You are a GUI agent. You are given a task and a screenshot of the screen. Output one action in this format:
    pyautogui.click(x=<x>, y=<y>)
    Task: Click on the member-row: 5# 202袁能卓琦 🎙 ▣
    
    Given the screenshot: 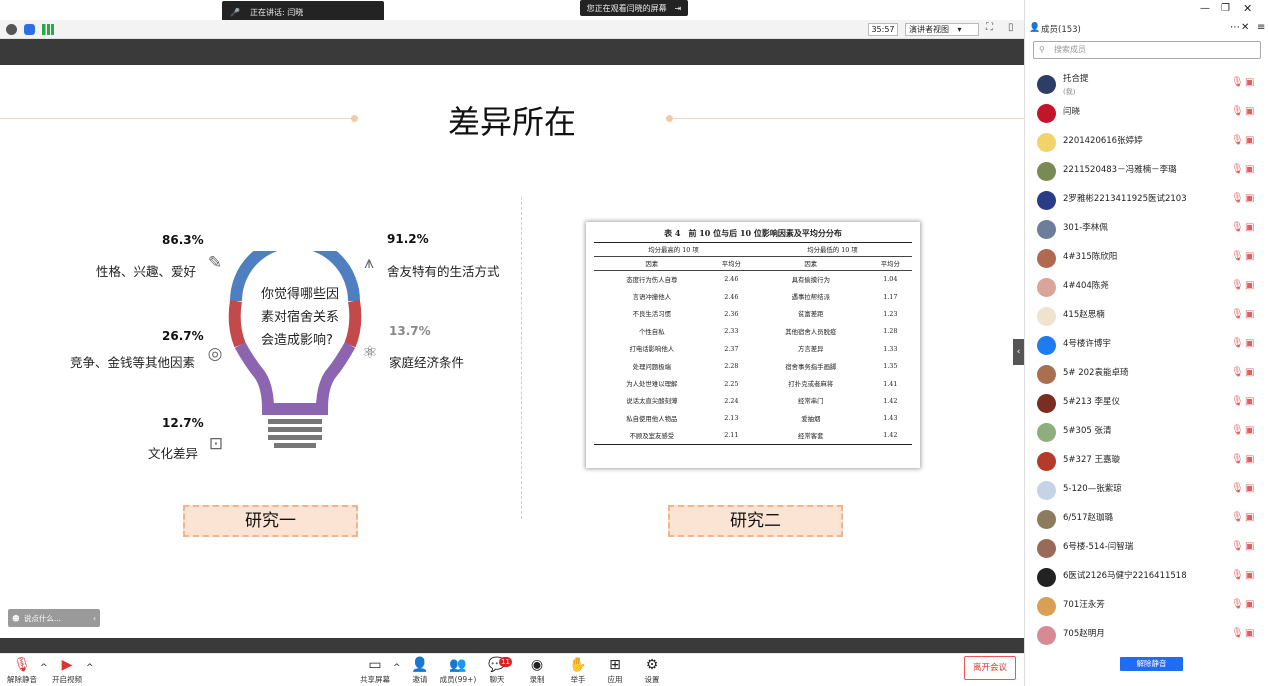 What is the action you would take?
    pyautogui.click(x=1146, y=374)
    